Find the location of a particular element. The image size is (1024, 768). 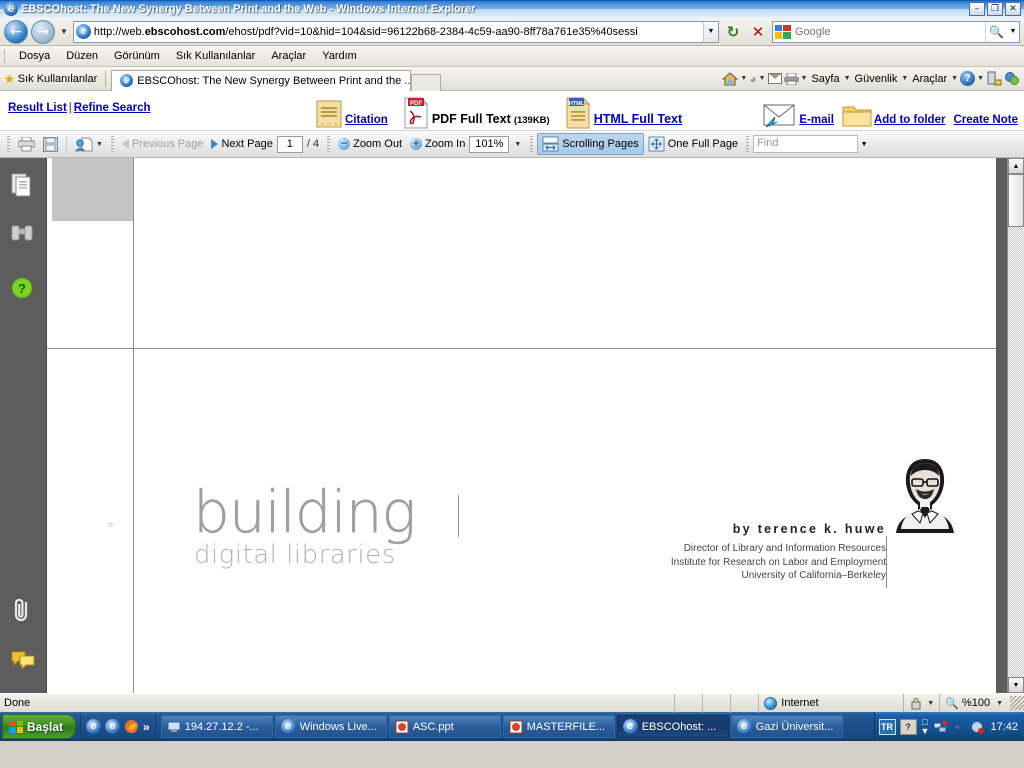

search-go-icon: 🔍 is located at coordinates (996, 31).